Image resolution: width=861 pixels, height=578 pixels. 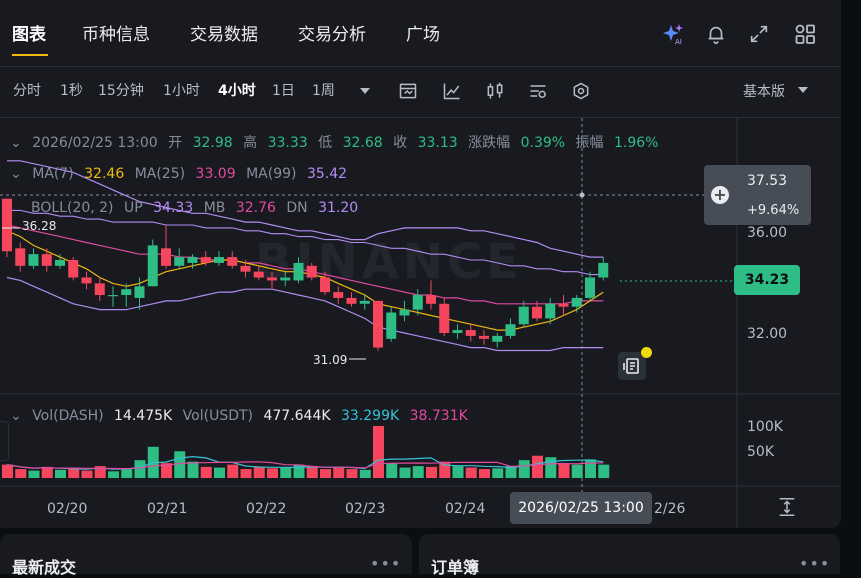 I want to click on active-tab-indicator, so click(x=30, y=55).